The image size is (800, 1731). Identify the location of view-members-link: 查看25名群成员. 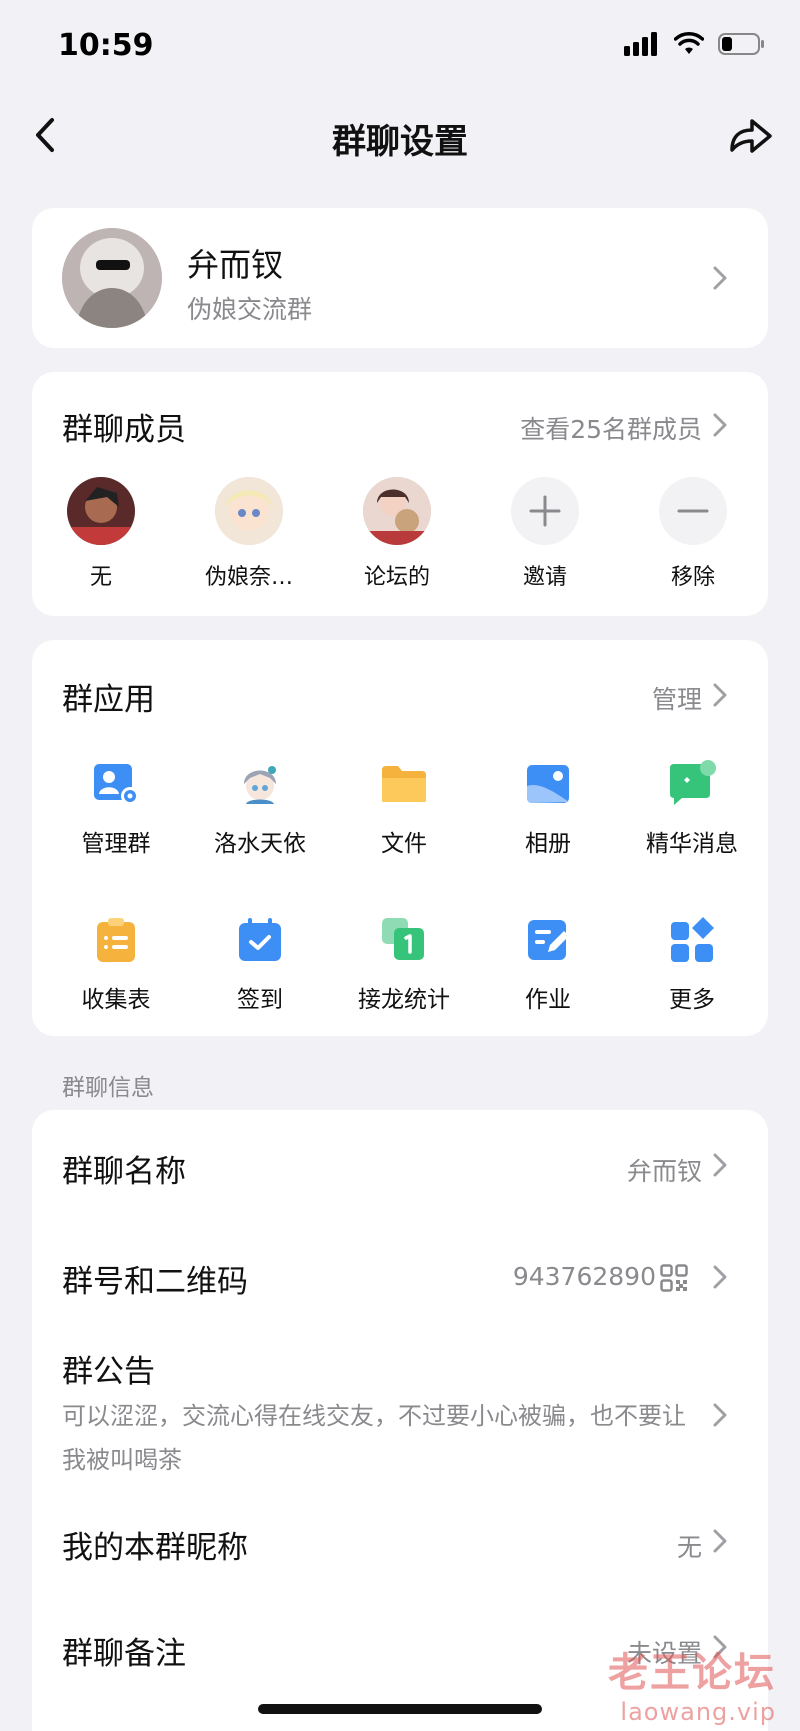
(611, 428).